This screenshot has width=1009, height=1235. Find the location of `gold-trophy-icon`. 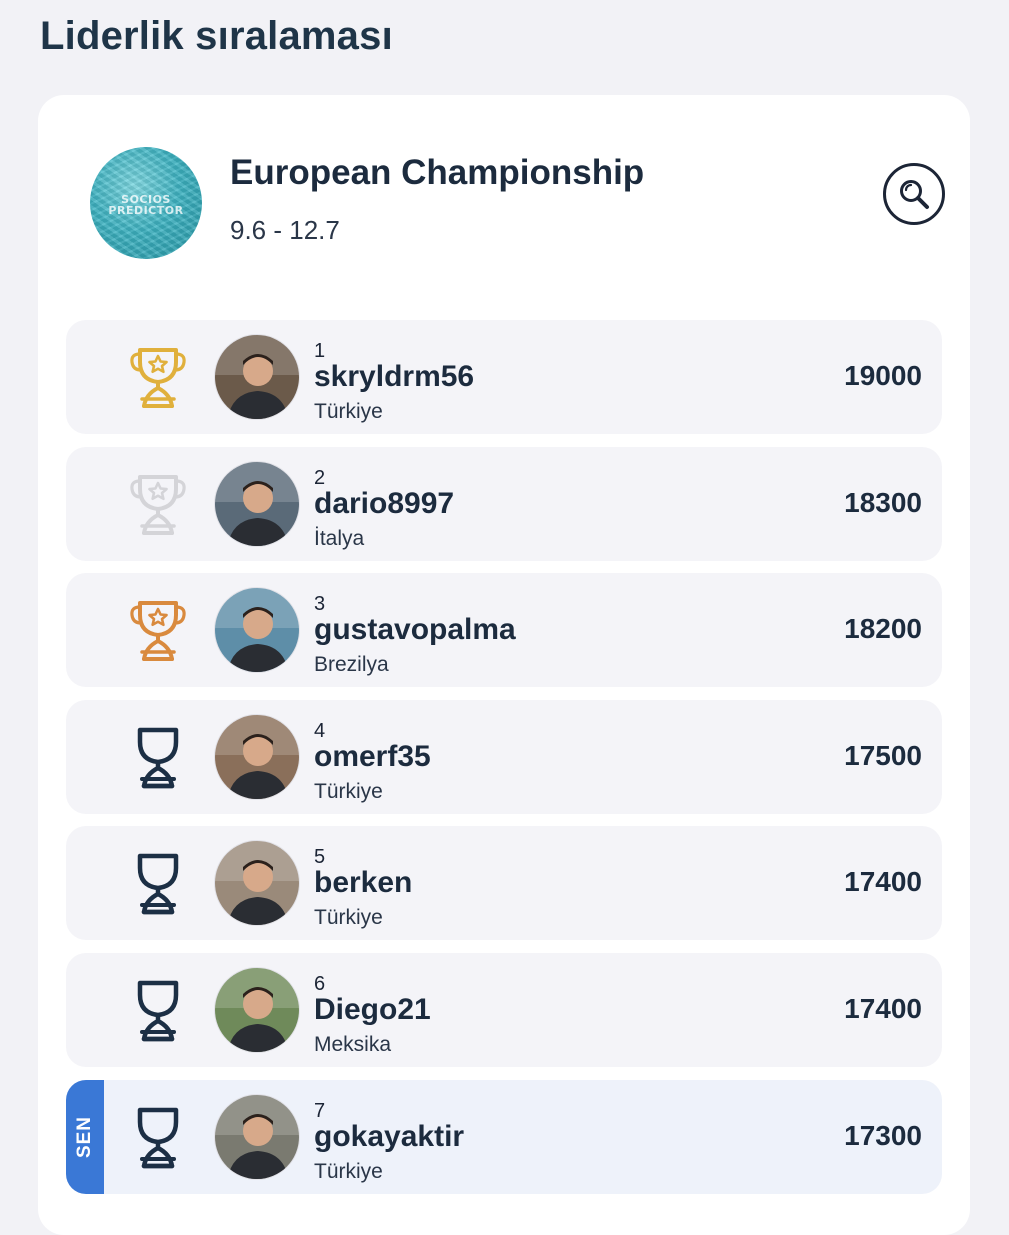

gold-trophy-icon is located at coordinates (158, 378).